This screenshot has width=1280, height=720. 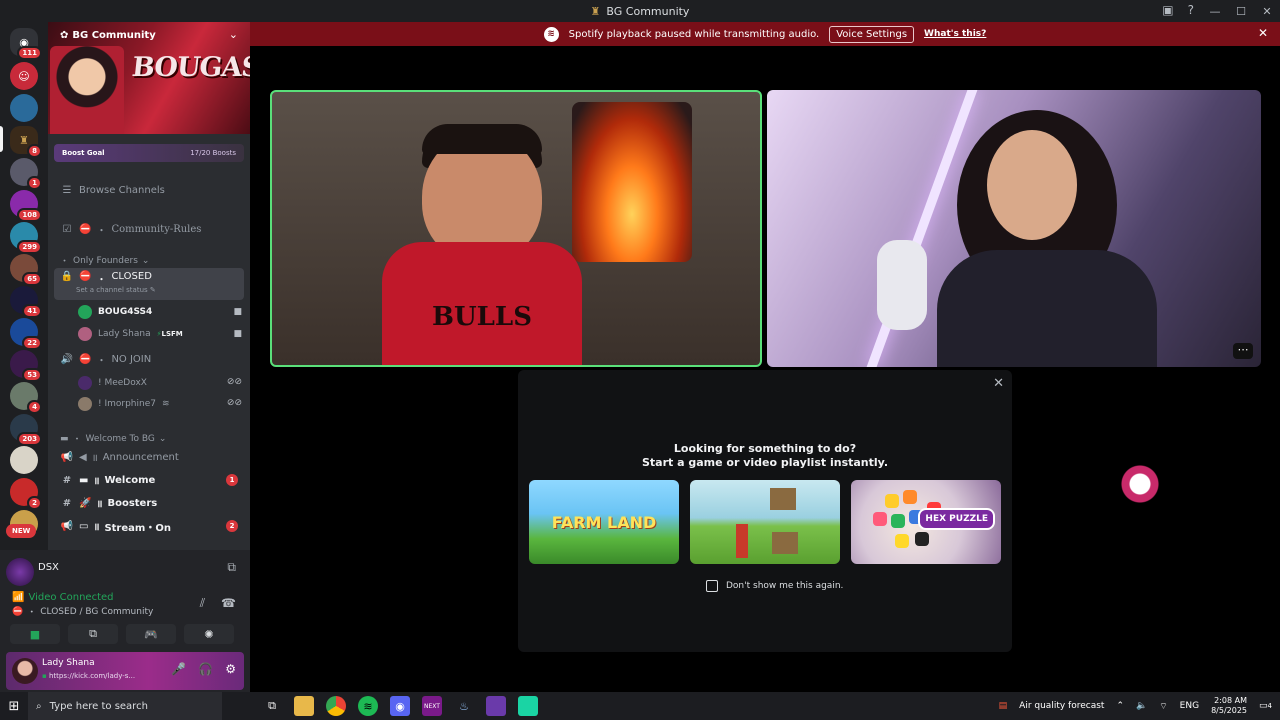 I want to click on server-icon: 203, so click(x=26, y=430).